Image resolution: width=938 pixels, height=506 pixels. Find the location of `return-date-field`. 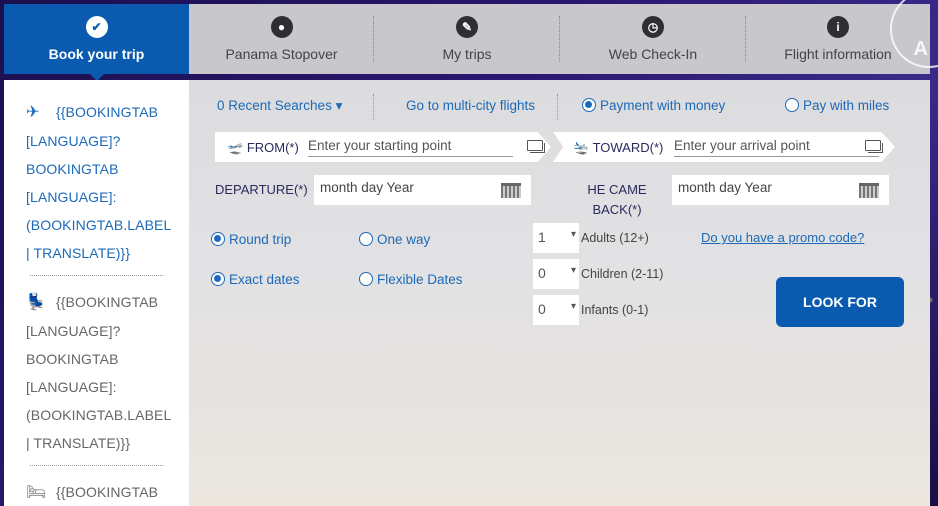

return-date-field is located at coordinates (780, 190).